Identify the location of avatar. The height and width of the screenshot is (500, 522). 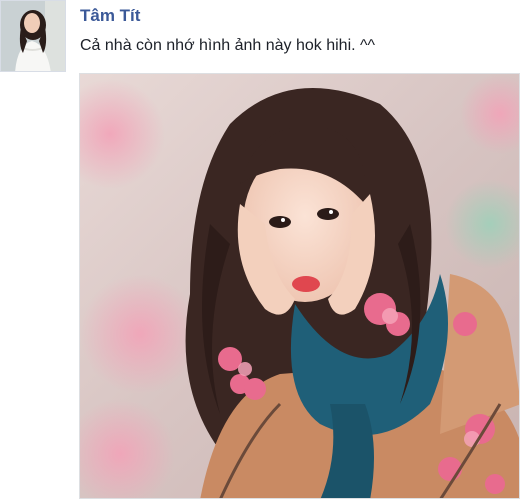
(33, 36).